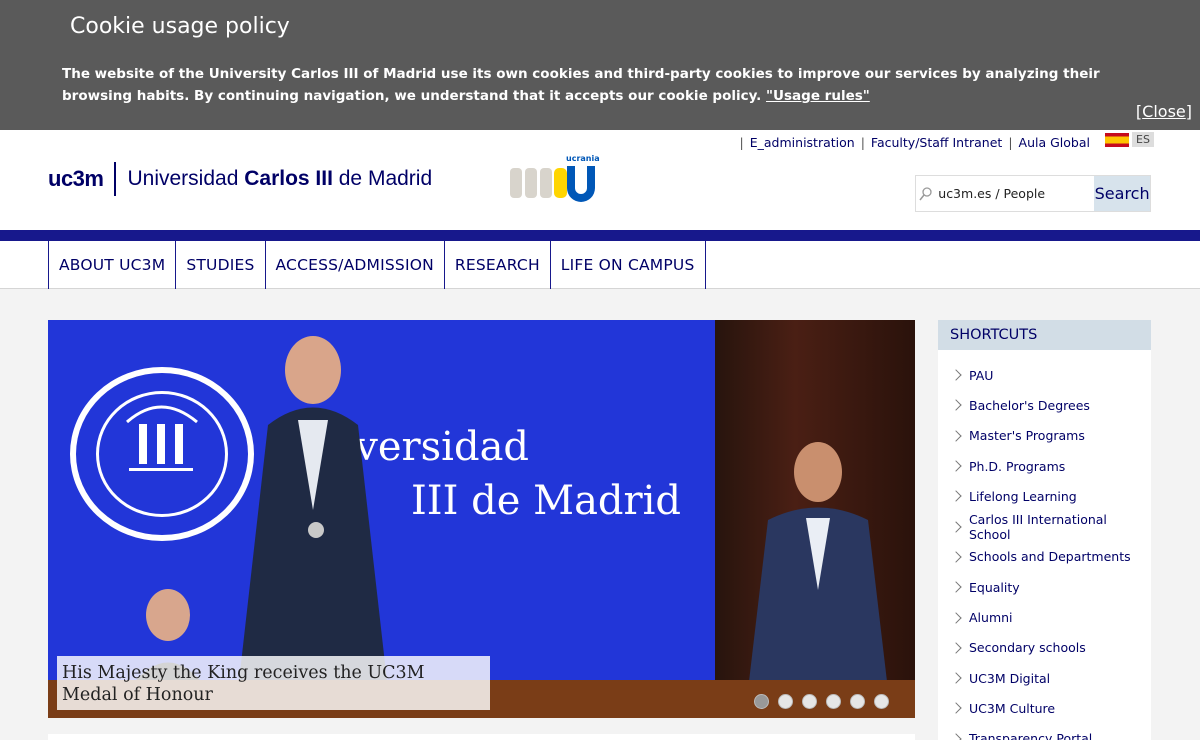 The height and width of the screenshot is (740, 1200). What do you see at coordinates (1044, 708) in the screenshot?
I see `shortcut-uc3m-culture: UC3M Culture` at bounding box center [1044, 708].